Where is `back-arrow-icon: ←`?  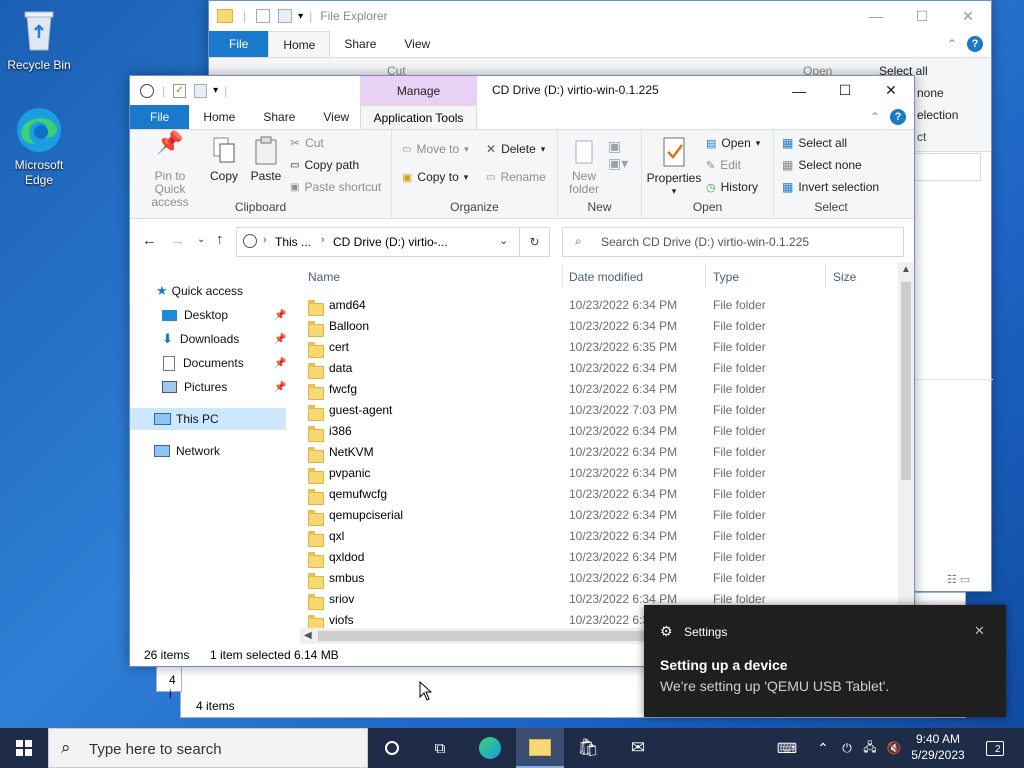 back-arrow-icon: ← is located at coordinates (149, 240).